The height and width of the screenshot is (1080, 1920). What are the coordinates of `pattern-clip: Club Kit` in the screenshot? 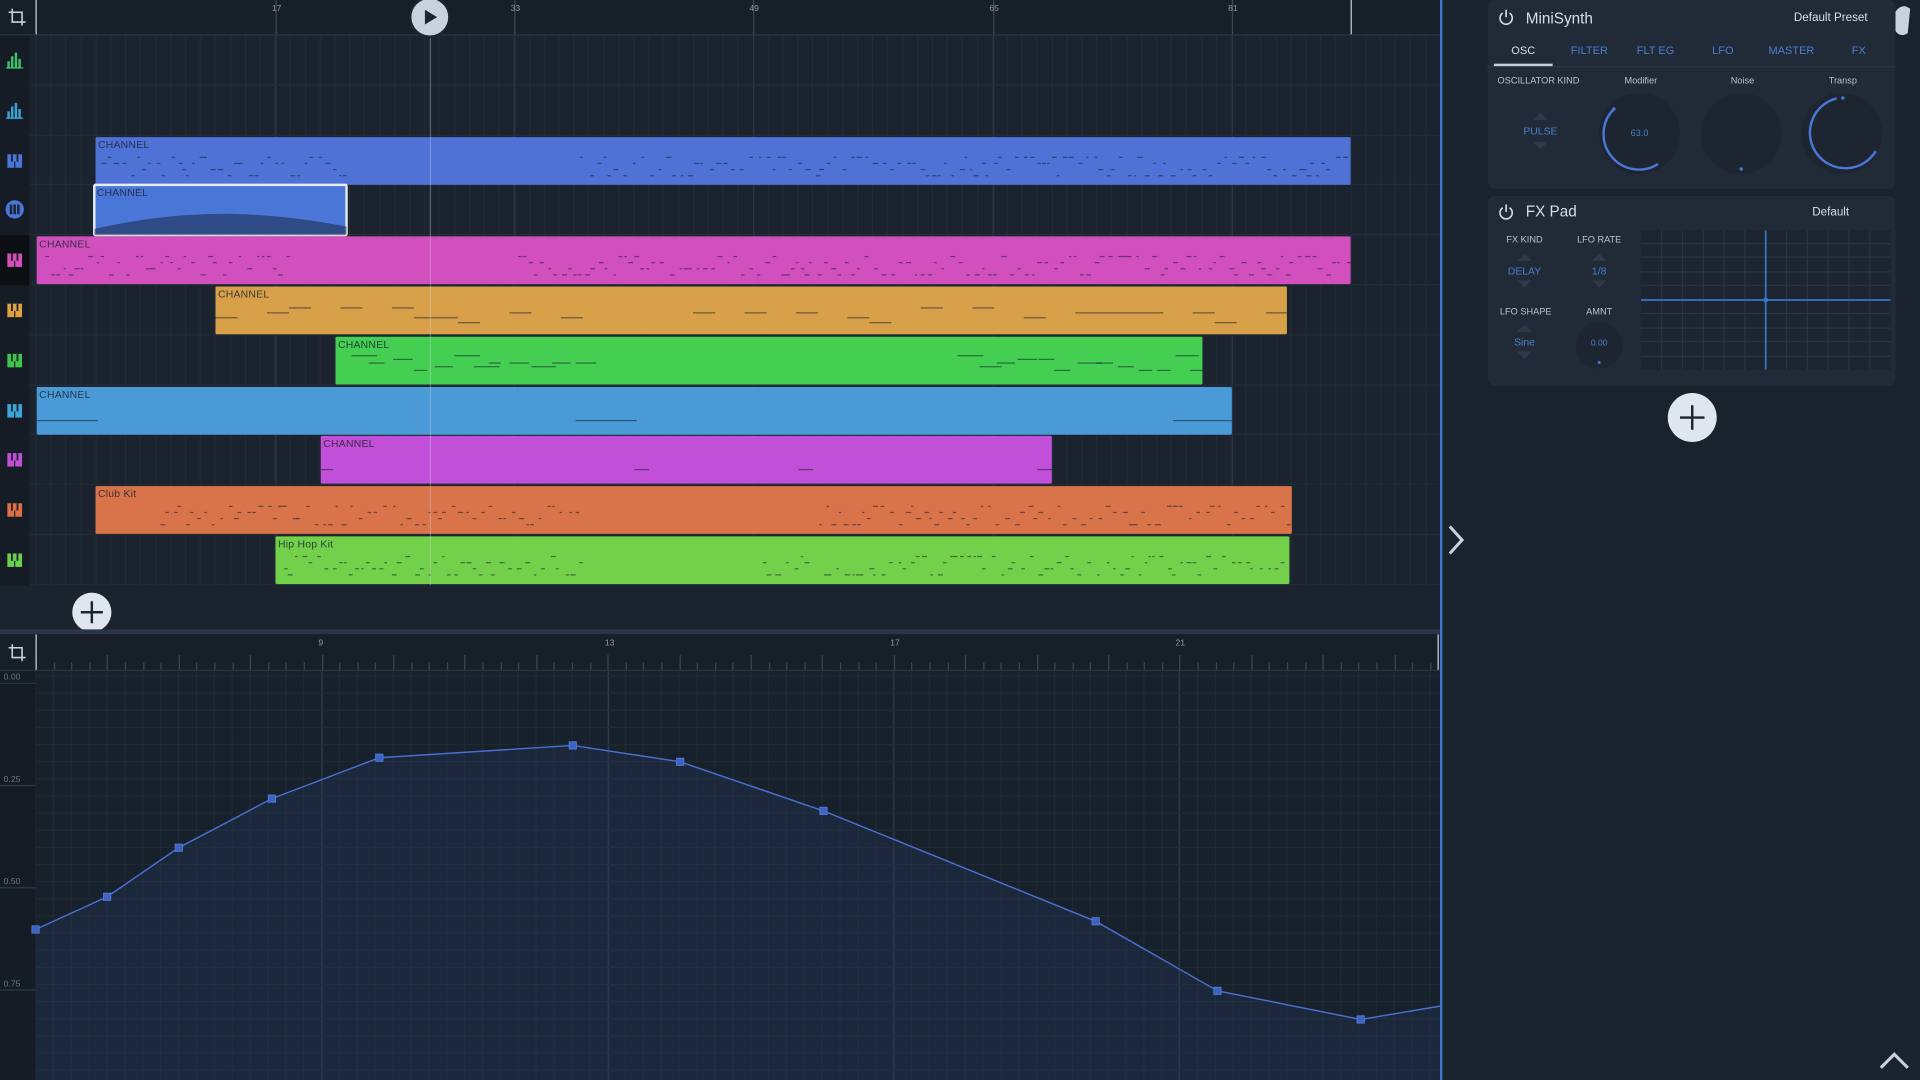 It's located at (693, 510).